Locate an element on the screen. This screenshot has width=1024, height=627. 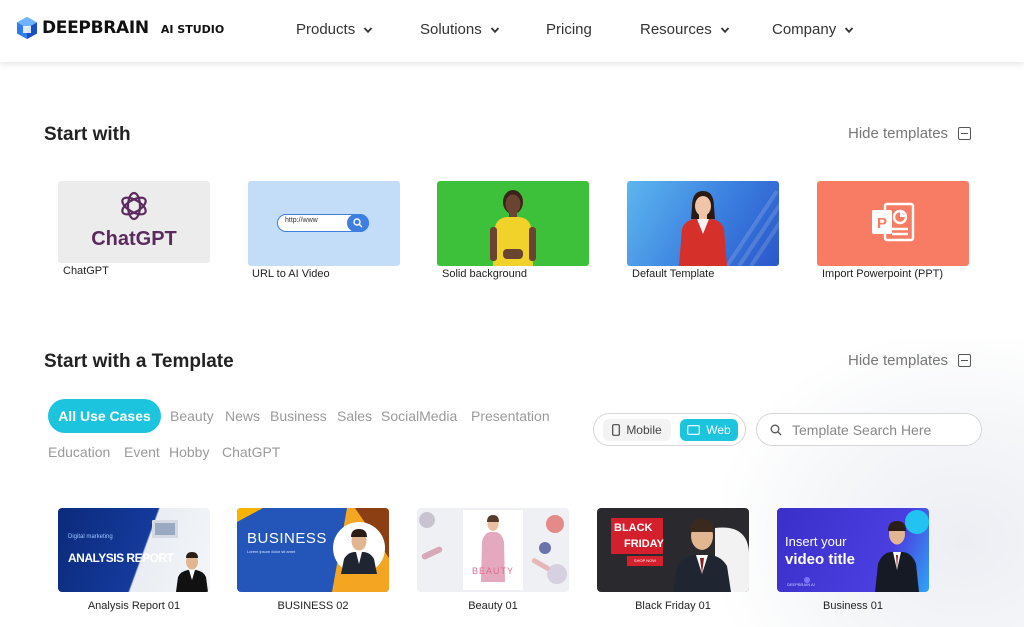
toggle-mobile-label: Mobile is located at coordinates (644, 430).